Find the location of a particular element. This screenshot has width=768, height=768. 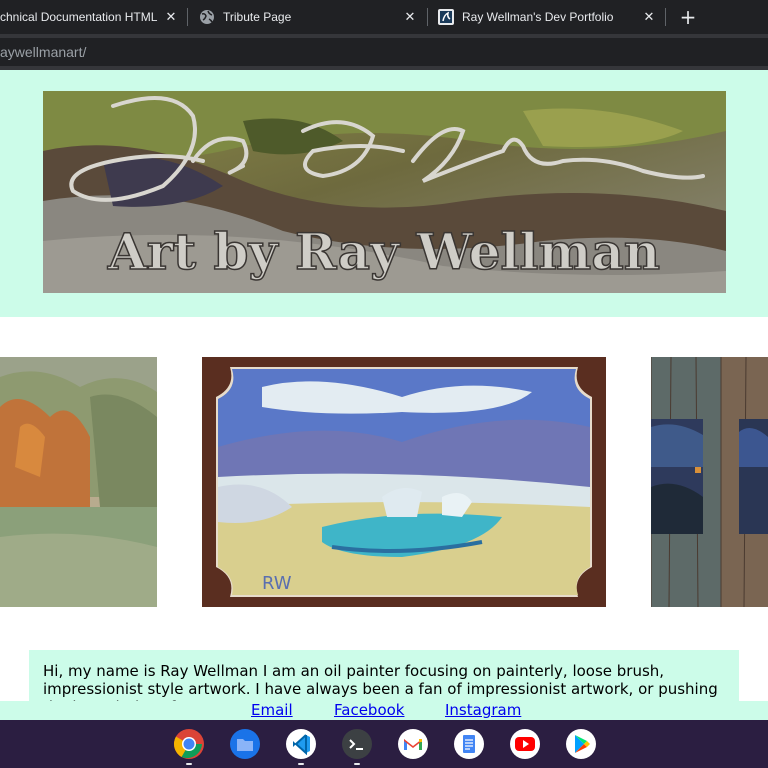

files-icon is located at coordinates (245, 744).